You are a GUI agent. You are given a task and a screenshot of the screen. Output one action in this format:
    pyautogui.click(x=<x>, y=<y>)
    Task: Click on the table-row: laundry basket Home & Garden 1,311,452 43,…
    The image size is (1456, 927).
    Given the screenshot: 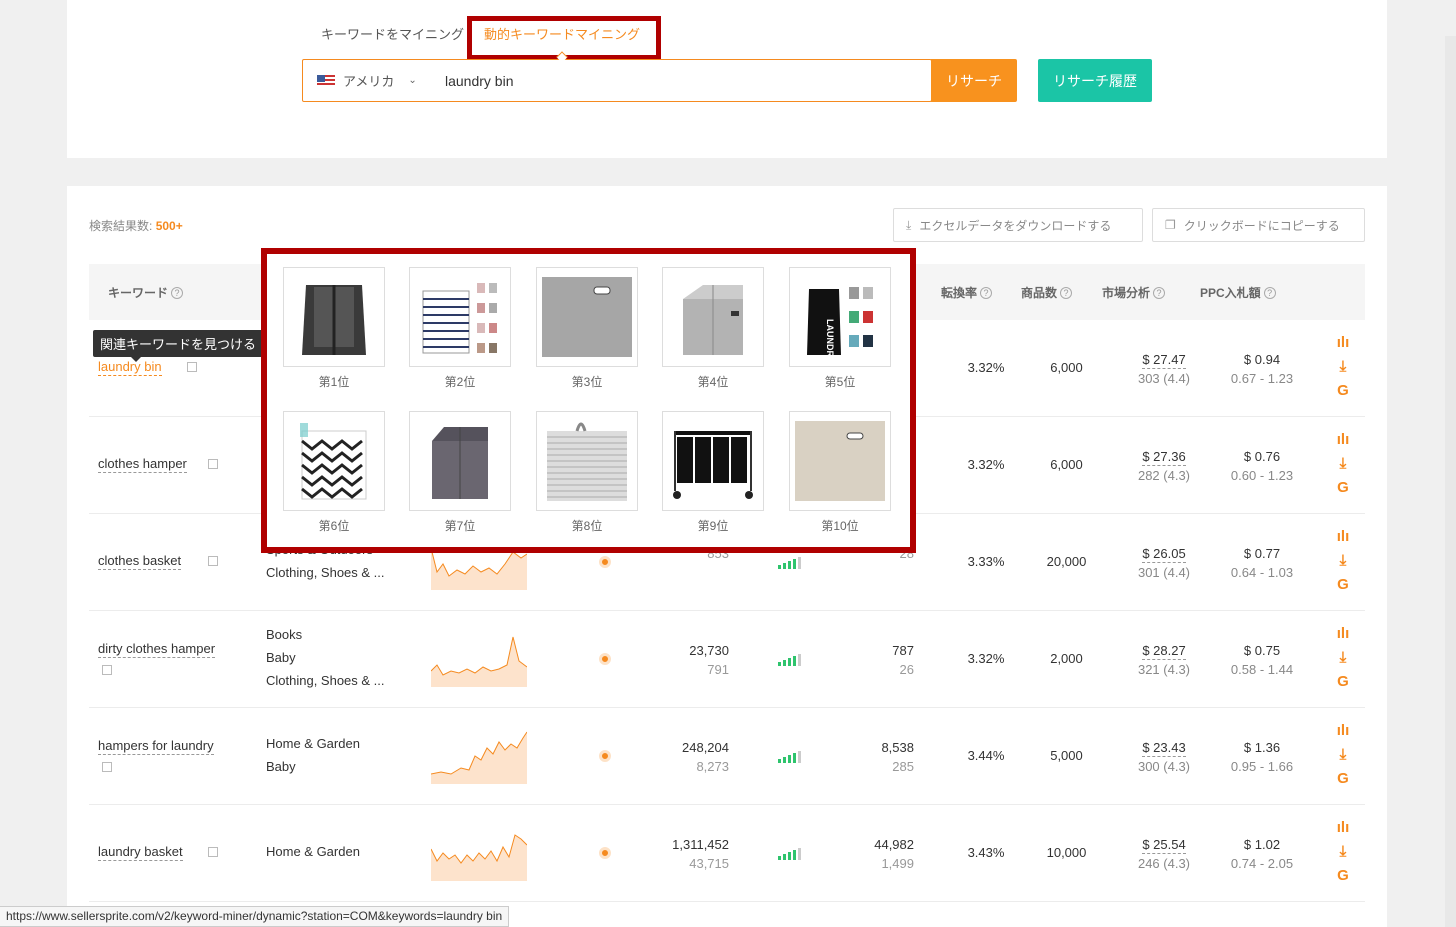 What is the action you would take?
    pyautogui.click(x=727, y=853)
    